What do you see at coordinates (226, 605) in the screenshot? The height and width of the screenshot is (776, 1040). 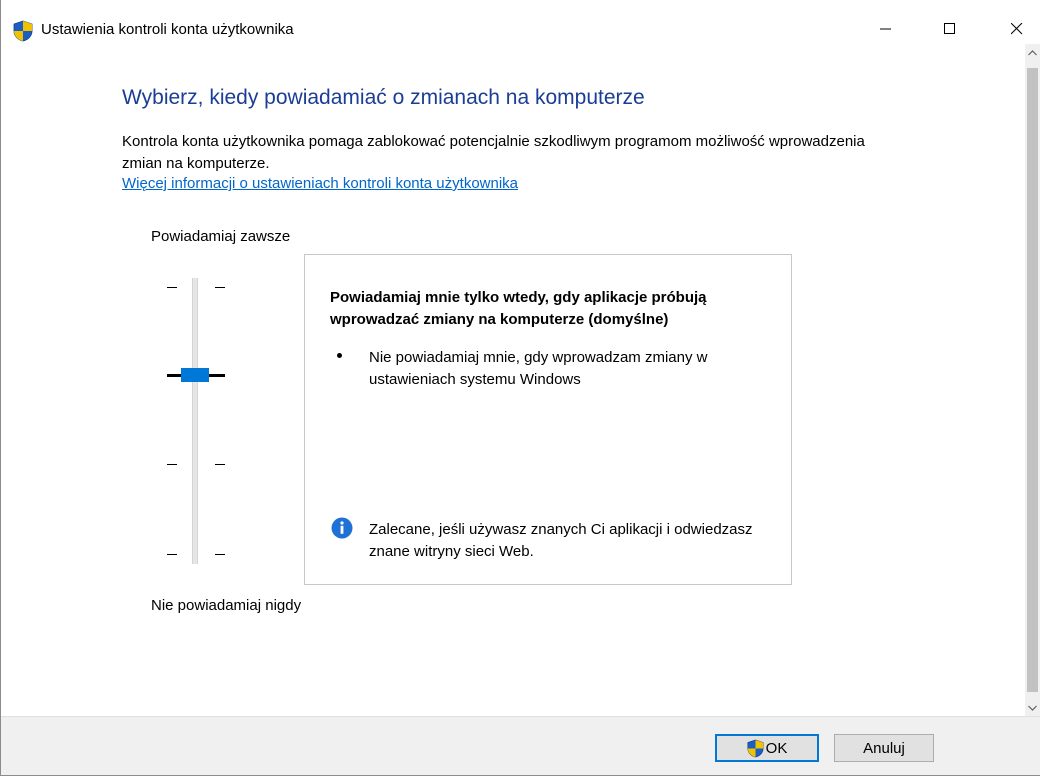 I see `slider-bottom-label: Nie powiadamiaj nigdy` at bounding box center [226, 605].